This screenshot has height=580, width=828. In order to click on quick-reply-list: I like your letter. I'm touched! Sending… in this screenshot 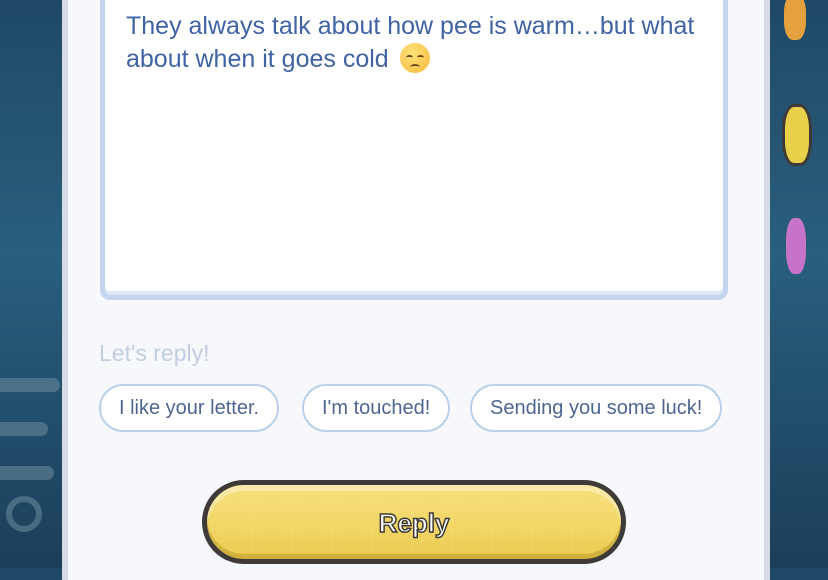, I will do `click(414, 410)`.